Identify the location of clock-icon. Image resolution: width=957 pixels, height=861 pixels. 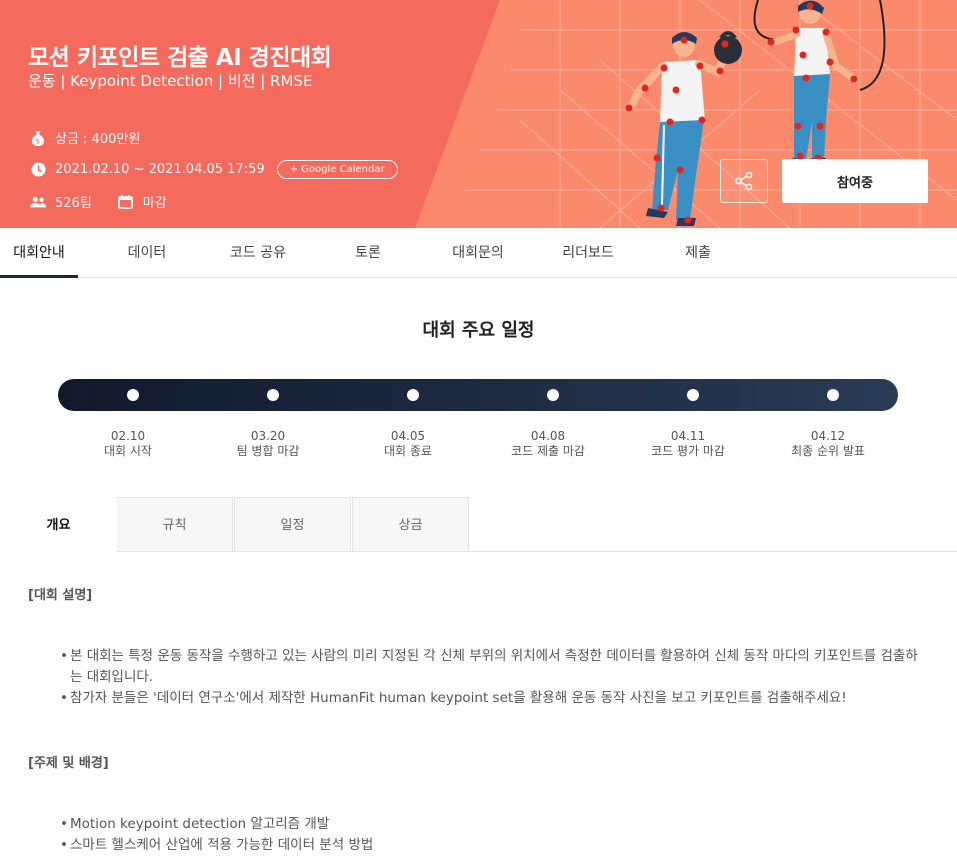
(38, 170).